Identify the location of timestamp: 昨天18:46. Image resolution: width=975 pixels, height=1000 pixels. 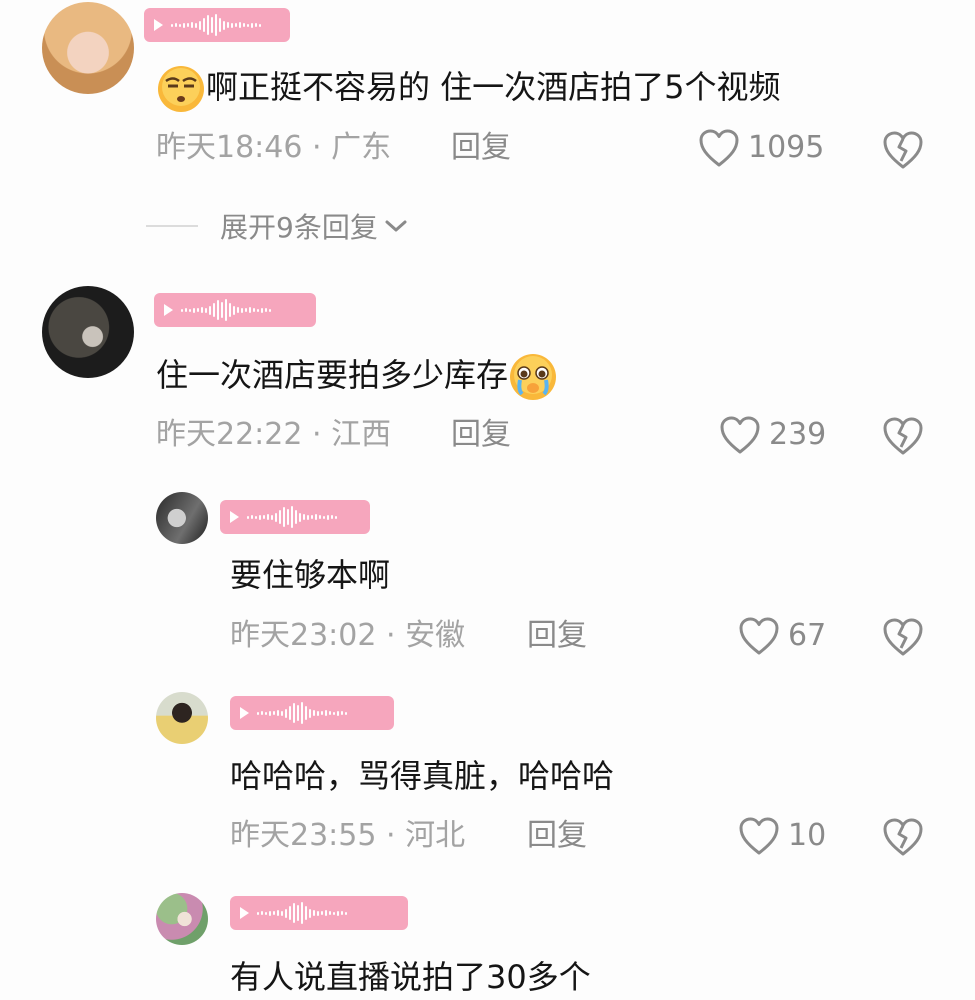
(229, 147).